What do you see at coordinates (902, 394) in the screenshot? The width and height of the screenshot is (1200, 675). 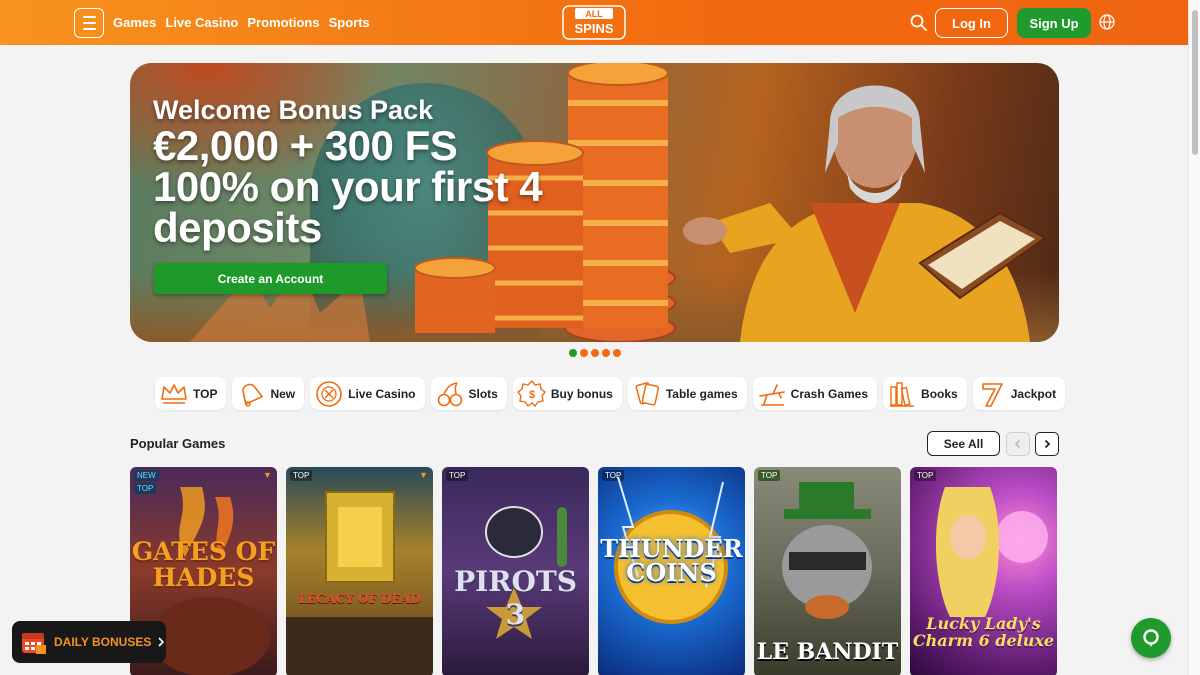 I see `books-icon` at bounding box center [902, 394].